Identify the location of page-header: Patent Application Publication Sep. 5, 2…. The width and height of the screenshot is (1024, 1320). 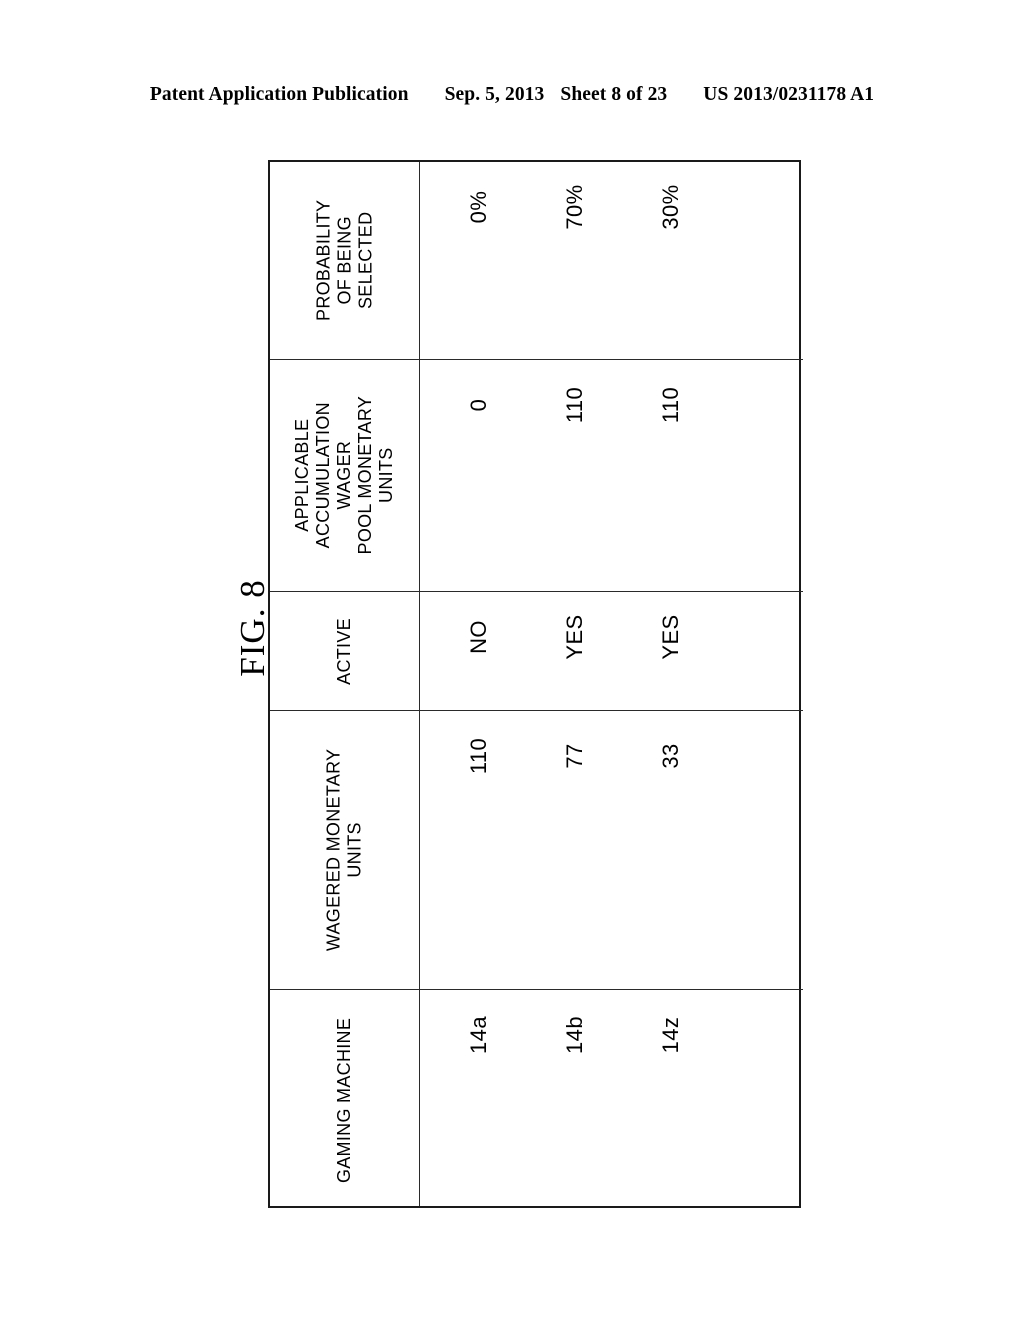
(512, 95).